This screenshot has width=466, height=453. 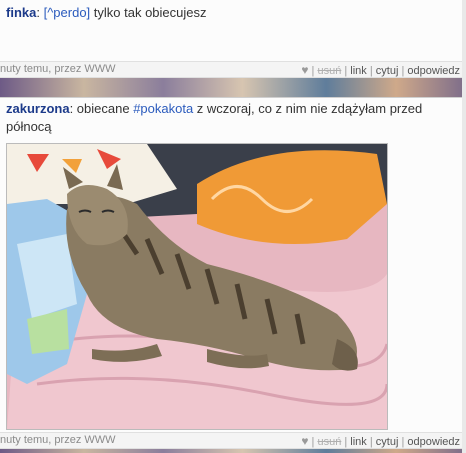 What do you see at coordinates (21, 12) in the screenshot?
I see `author-link: finka` at bounding box center [21, 12].